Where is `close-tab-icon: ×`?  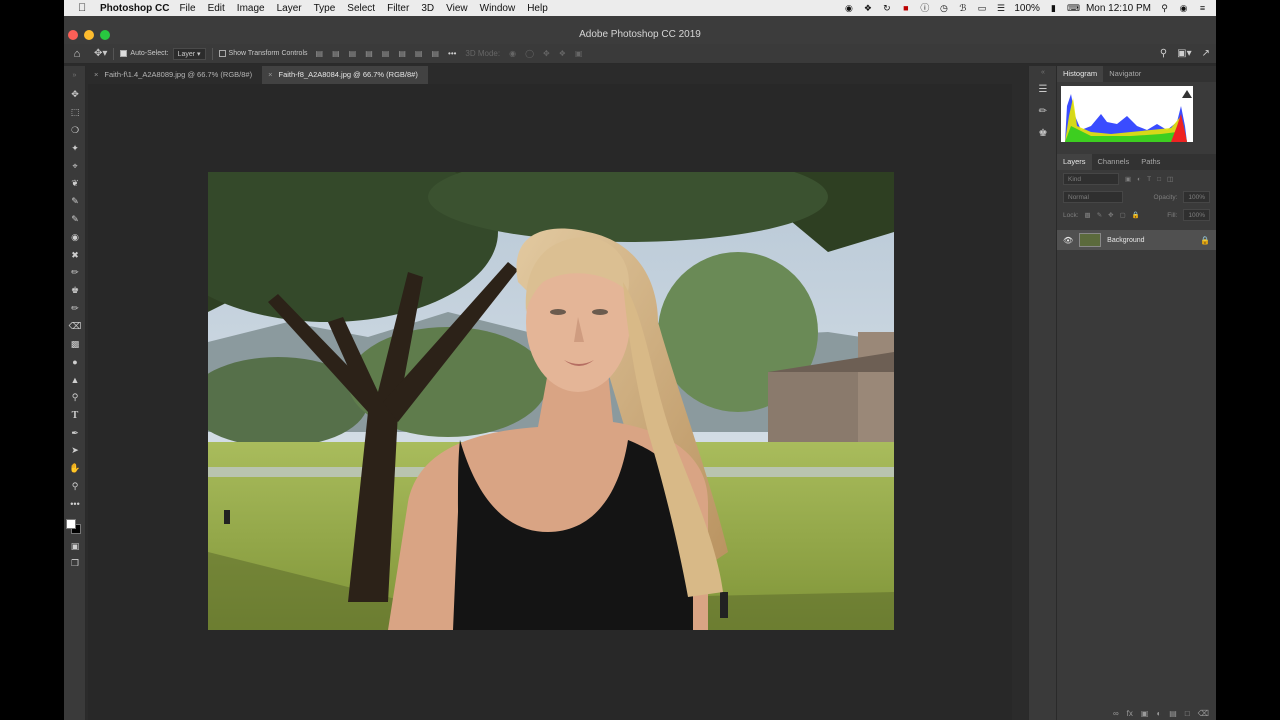
close-tab-icon: × is located at coordinates (270, 74).